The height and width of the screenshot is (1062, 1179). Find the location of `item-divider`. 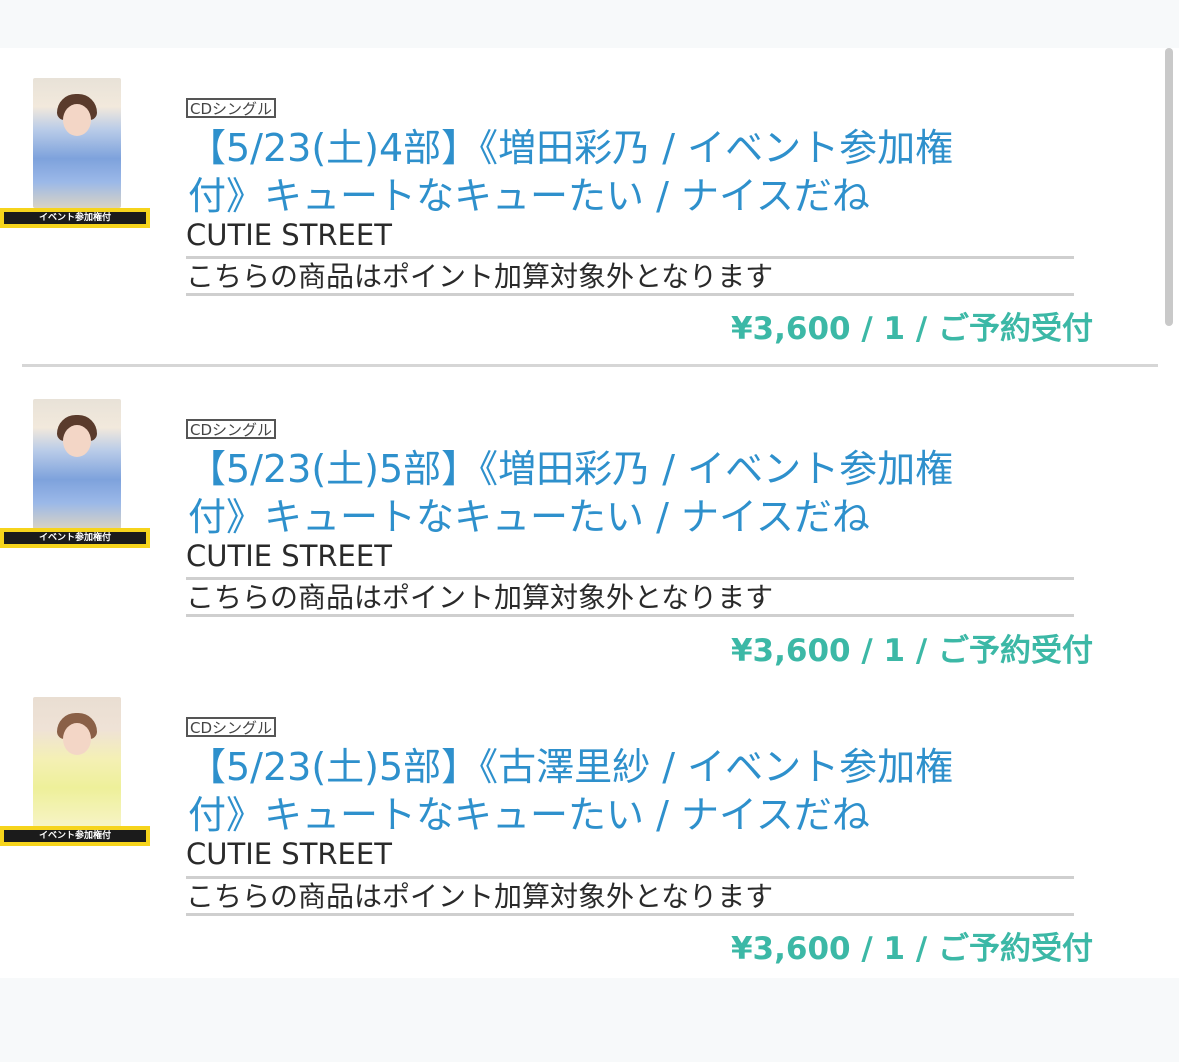

item-divider is located at coordinates (590, 365).